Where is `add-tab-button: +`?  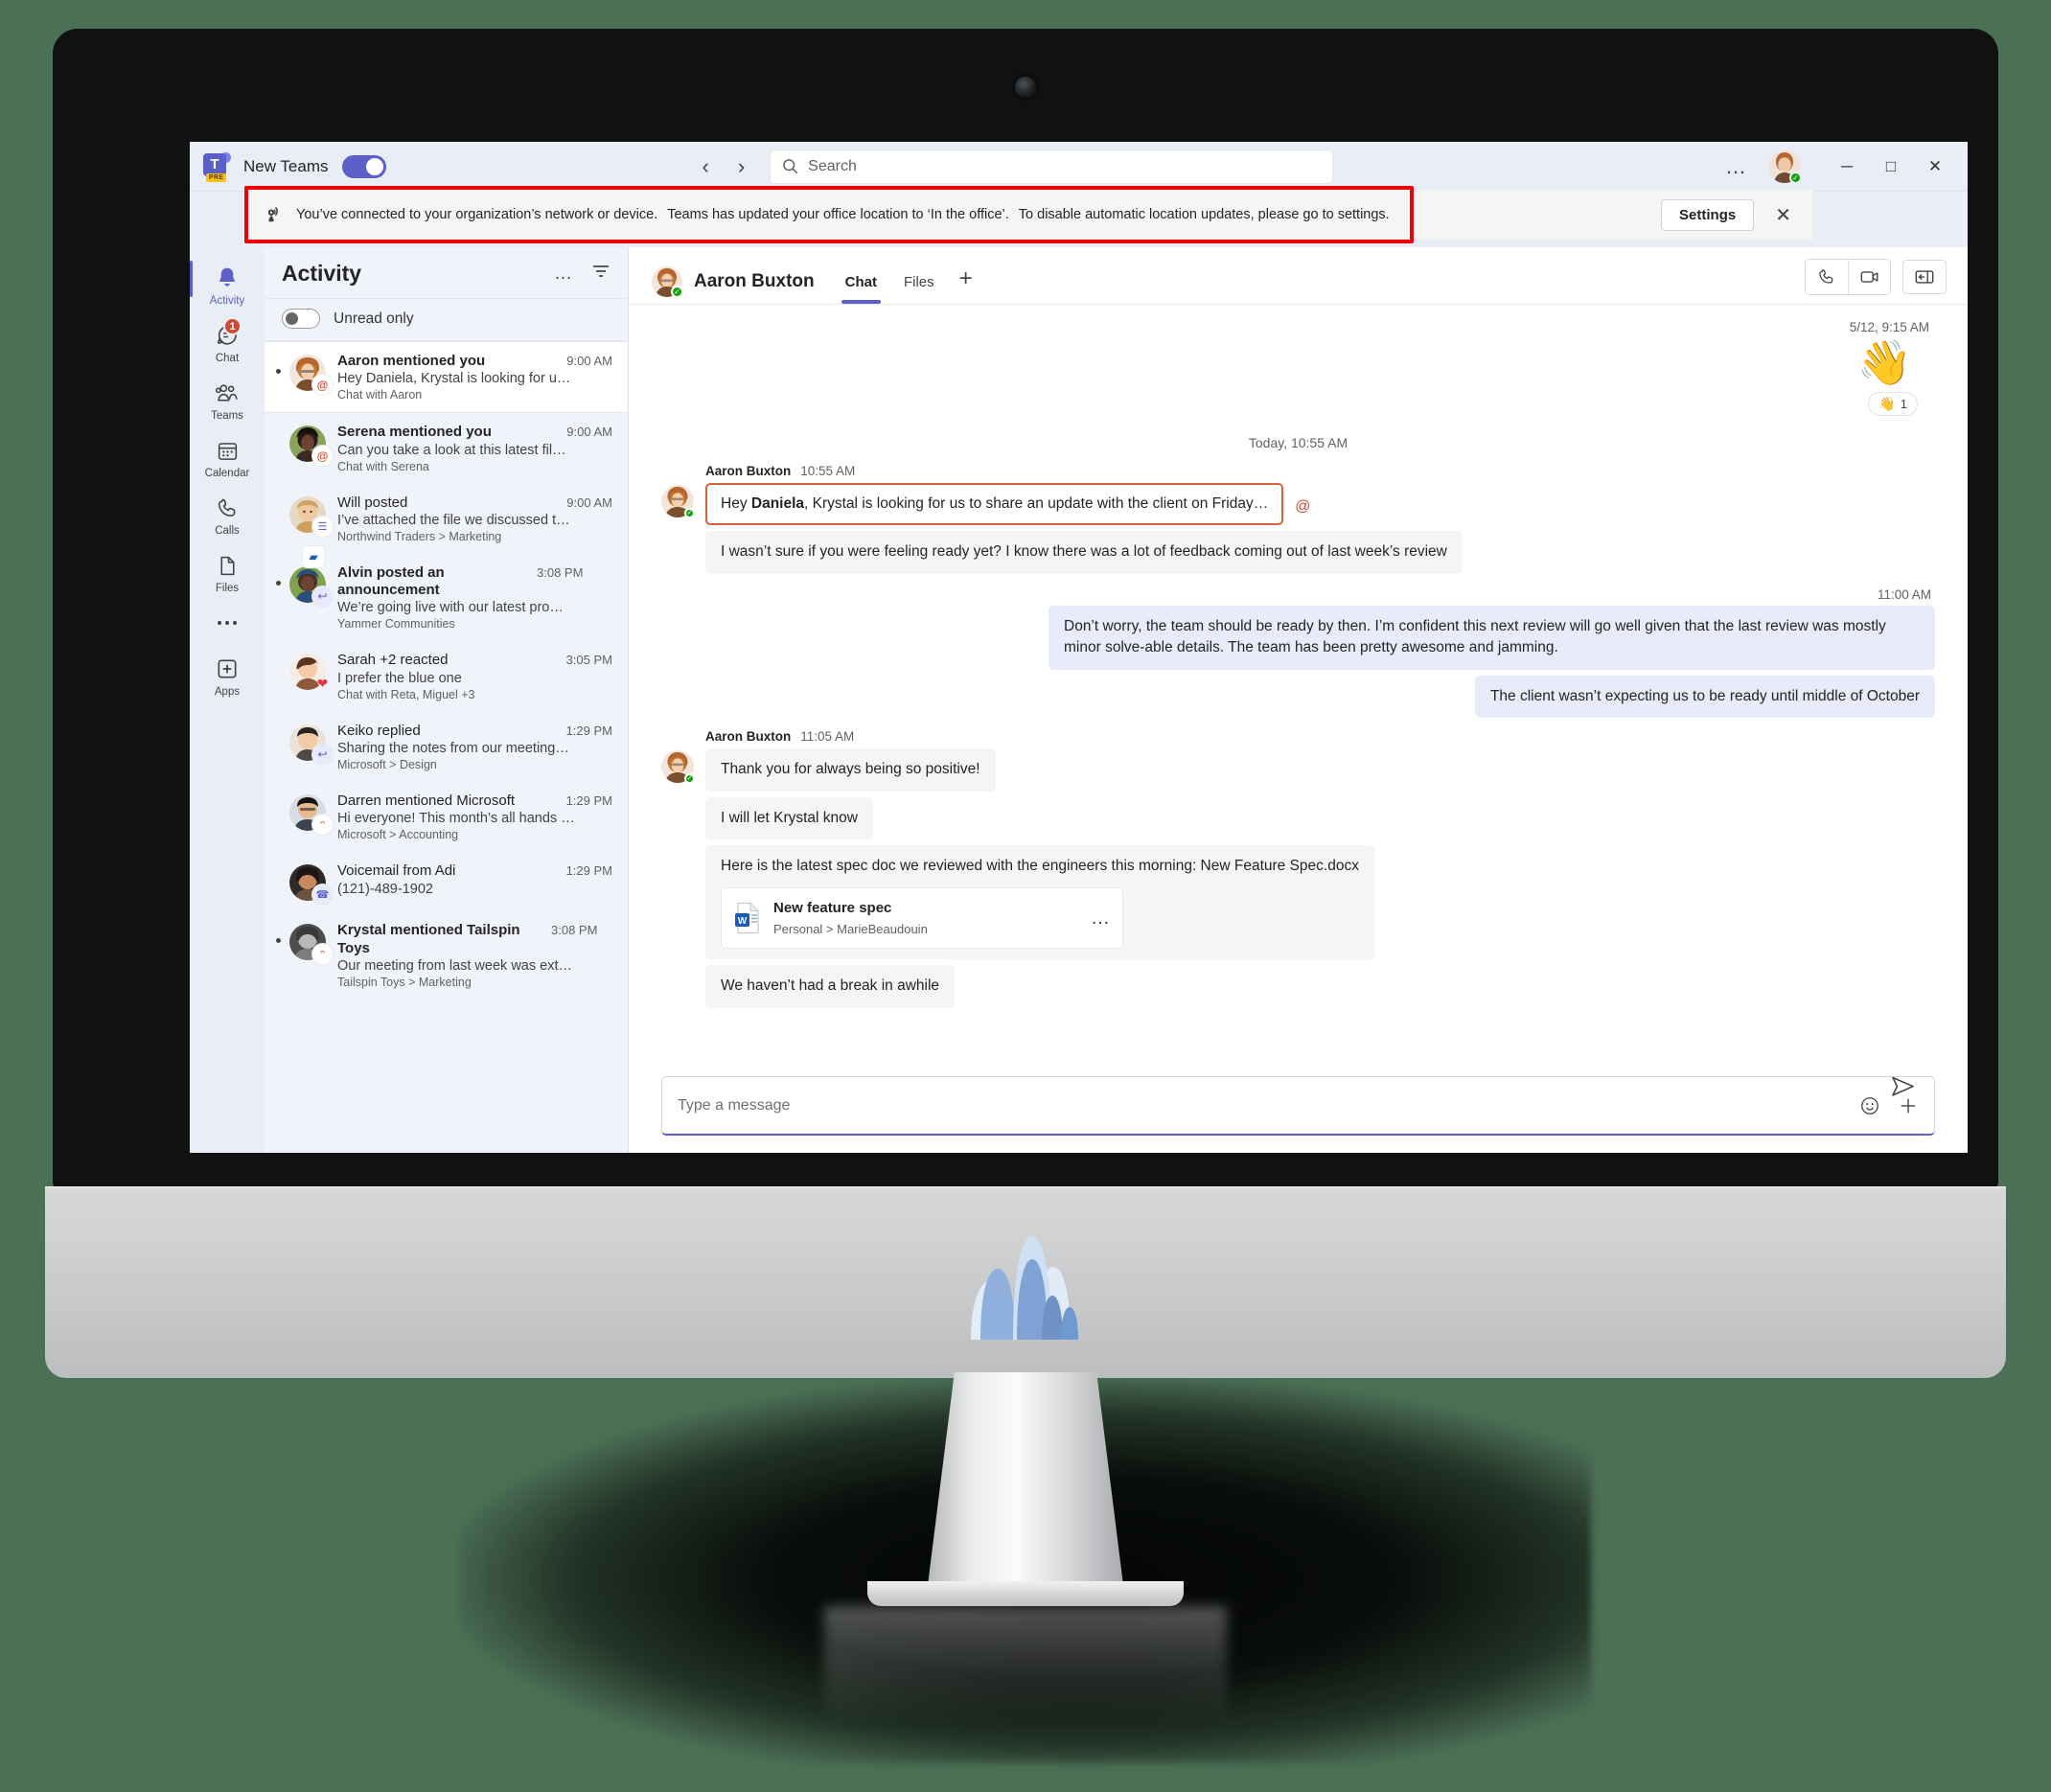 add-tab-button: + is located at coordinates (966, 285).